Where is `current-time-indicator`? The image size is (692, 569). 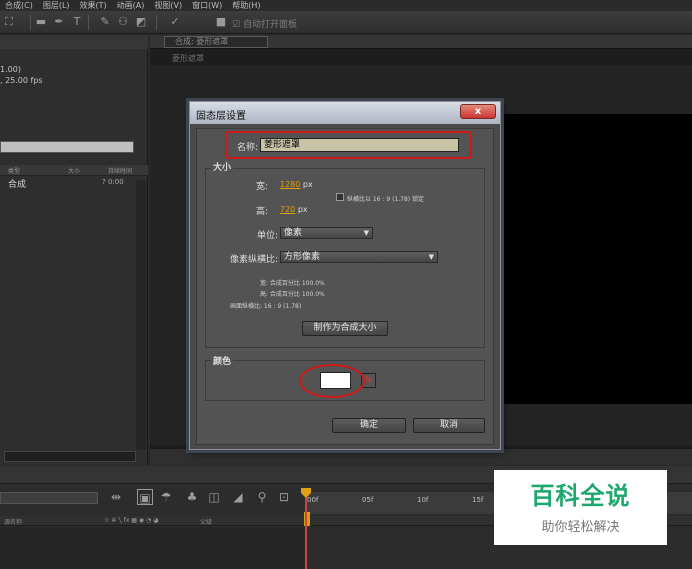
current-time-indicator is located at coordinates (306, 530).